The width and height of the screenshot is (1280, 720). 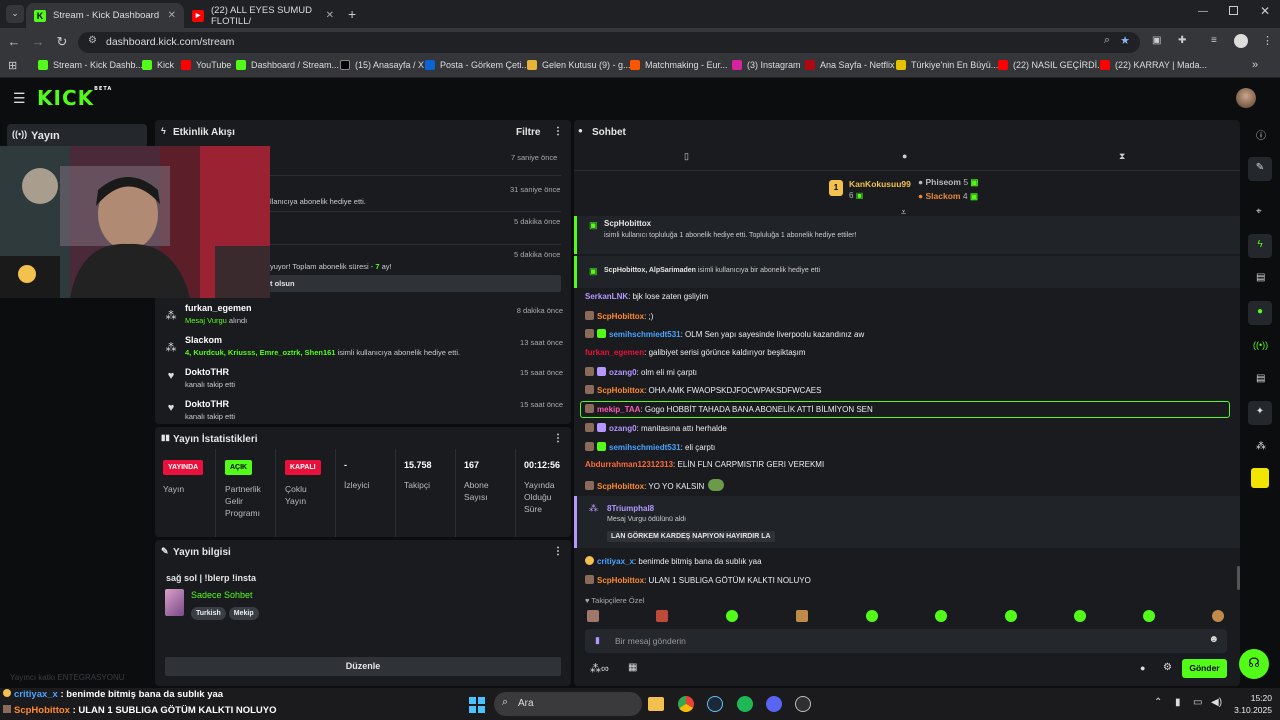 I want to click on chrome-icon, so click(x=686, y=704).